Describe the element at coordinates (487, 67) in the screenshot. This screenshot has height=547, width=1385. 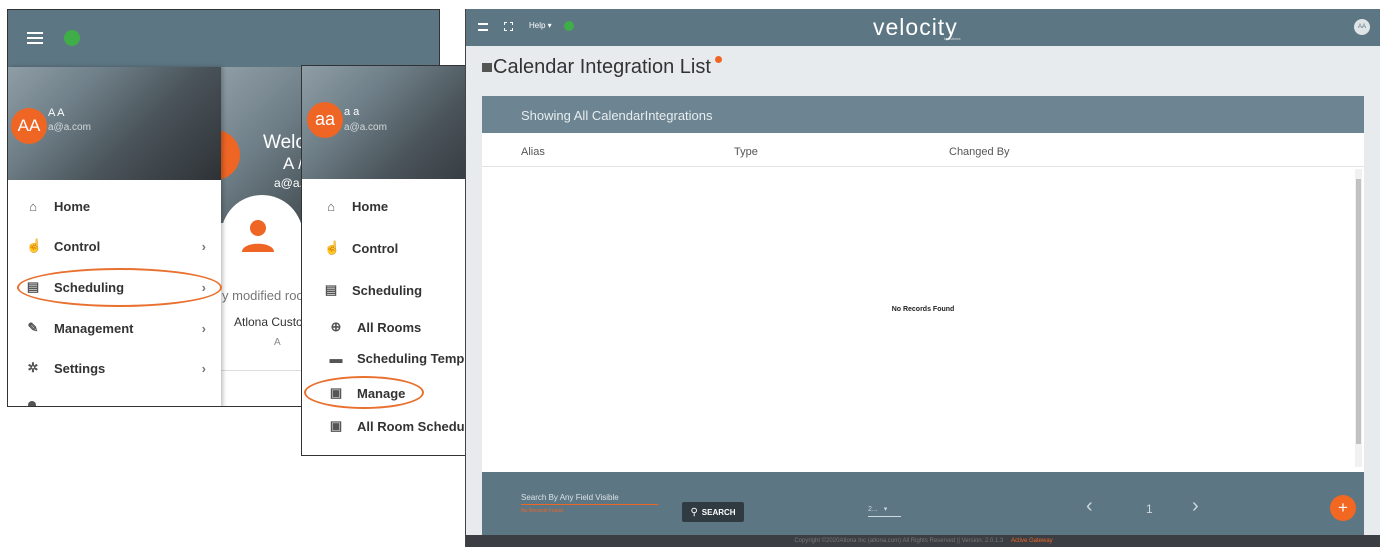
I see `folder-icon` at that location.